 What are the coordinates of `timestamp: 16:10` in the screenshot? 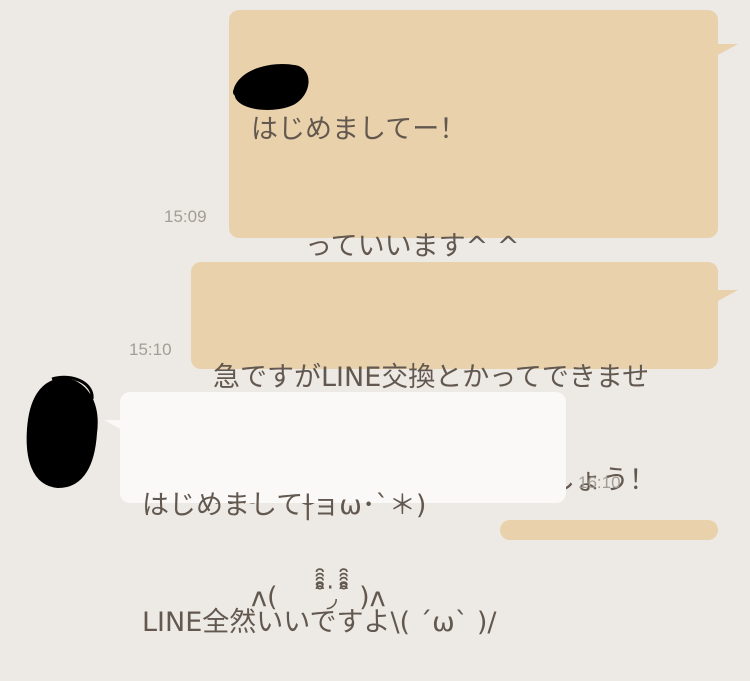 It's located at (599, 482).